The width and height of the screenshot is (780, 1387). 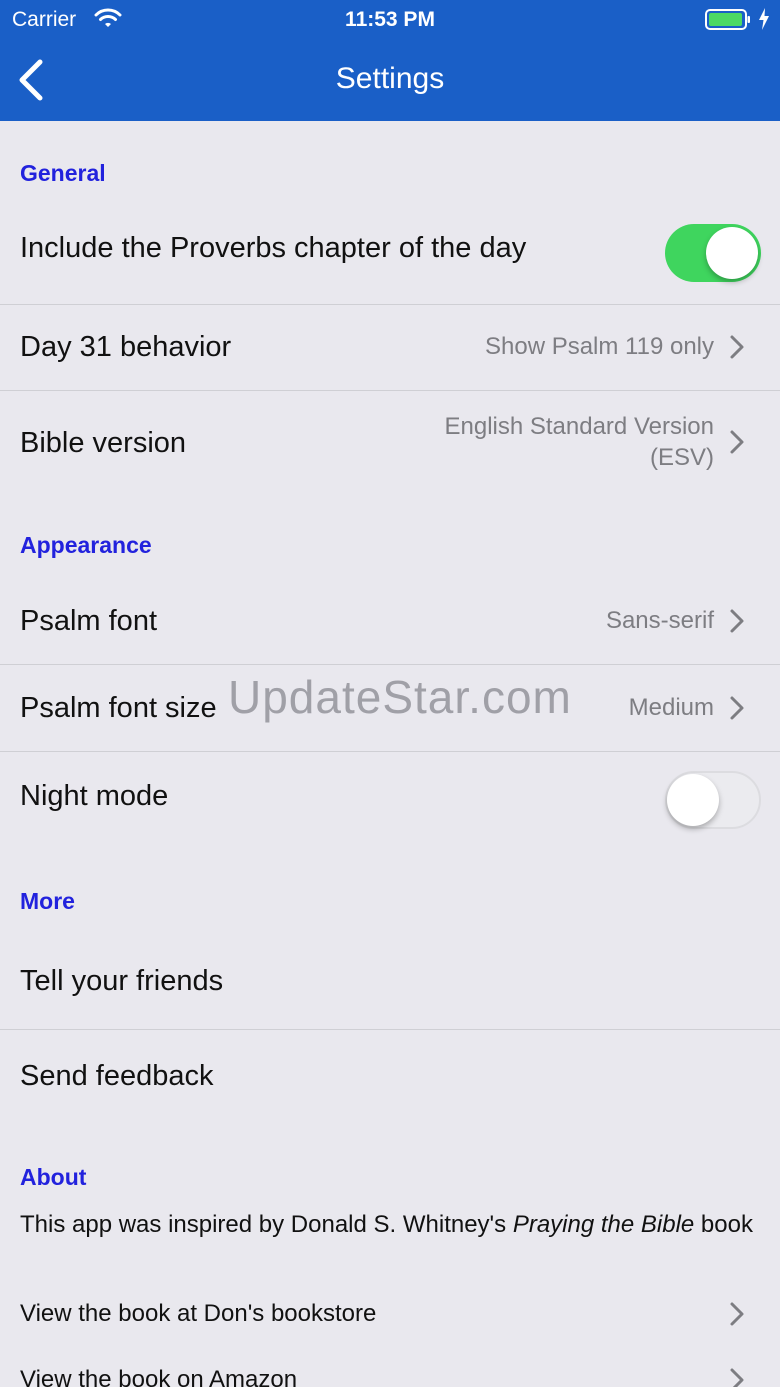 I want to click on section-header-appearance: Appearance, so click(x=86, y=545).